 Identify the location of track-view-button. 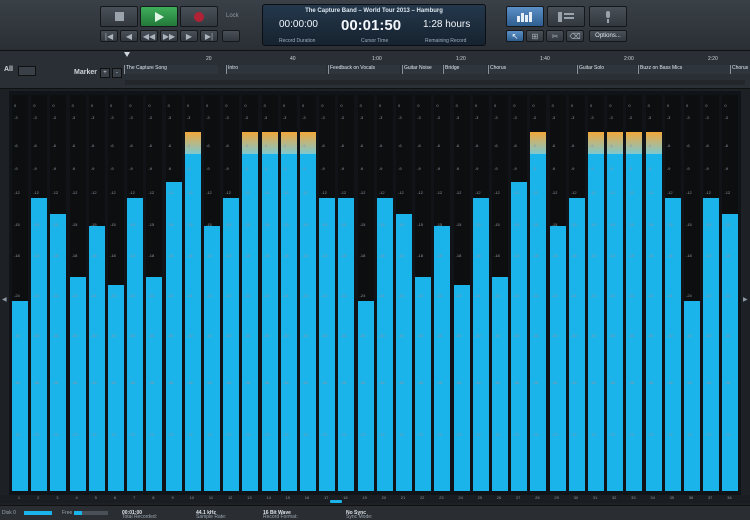
(566, 16).